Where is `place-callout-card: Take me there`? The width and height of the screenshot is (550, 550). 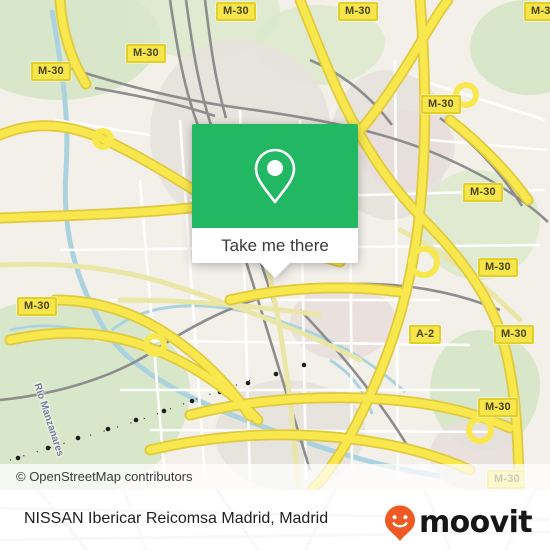 place-callout-card: Take me there is located at coordinates (275, 201).